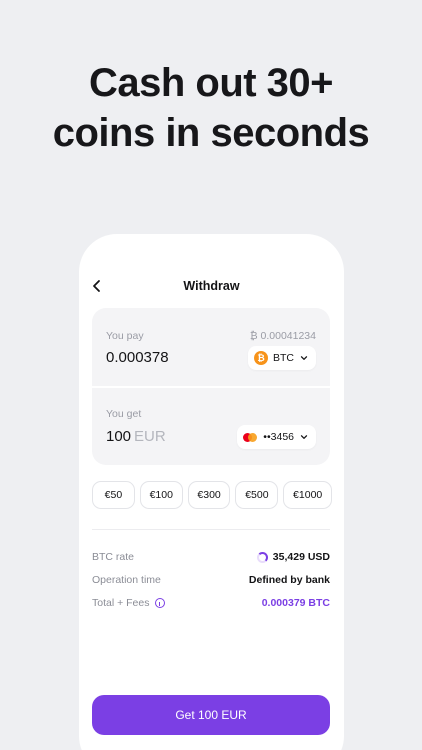 Image resolution: width=422 pixels, height=750 pixels. What do you see at coordinates (211, 83) in the screenshot?
I see `headline-line-1: Cash out 30+` at bounding box center [211, 83].